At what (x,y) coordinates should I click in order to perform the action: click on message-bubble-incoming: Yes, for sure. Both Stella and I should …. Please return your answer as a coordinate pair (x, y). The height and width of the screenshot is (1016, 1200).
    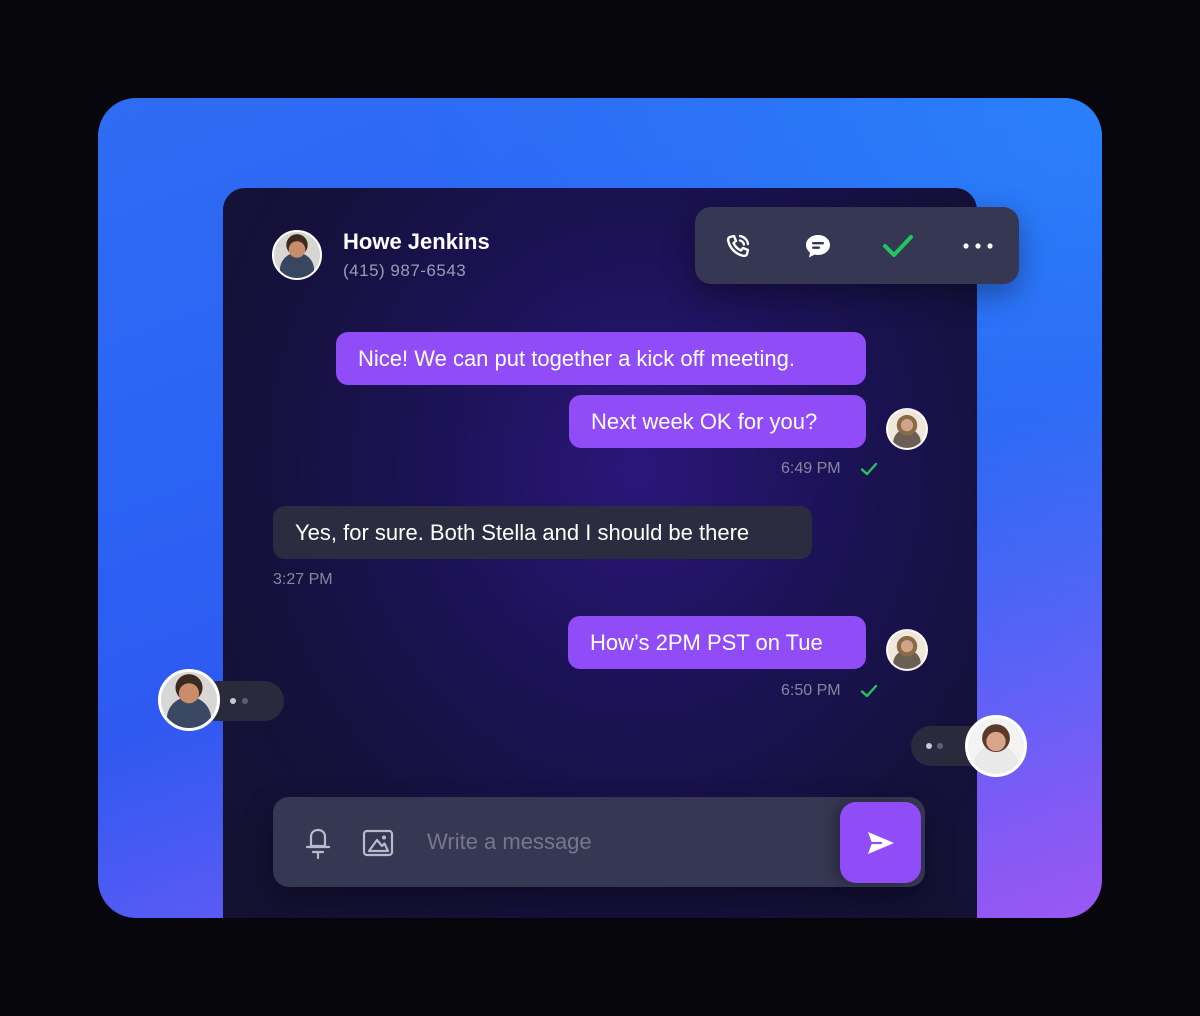
    Looking at the image, I should click on (542, 532).